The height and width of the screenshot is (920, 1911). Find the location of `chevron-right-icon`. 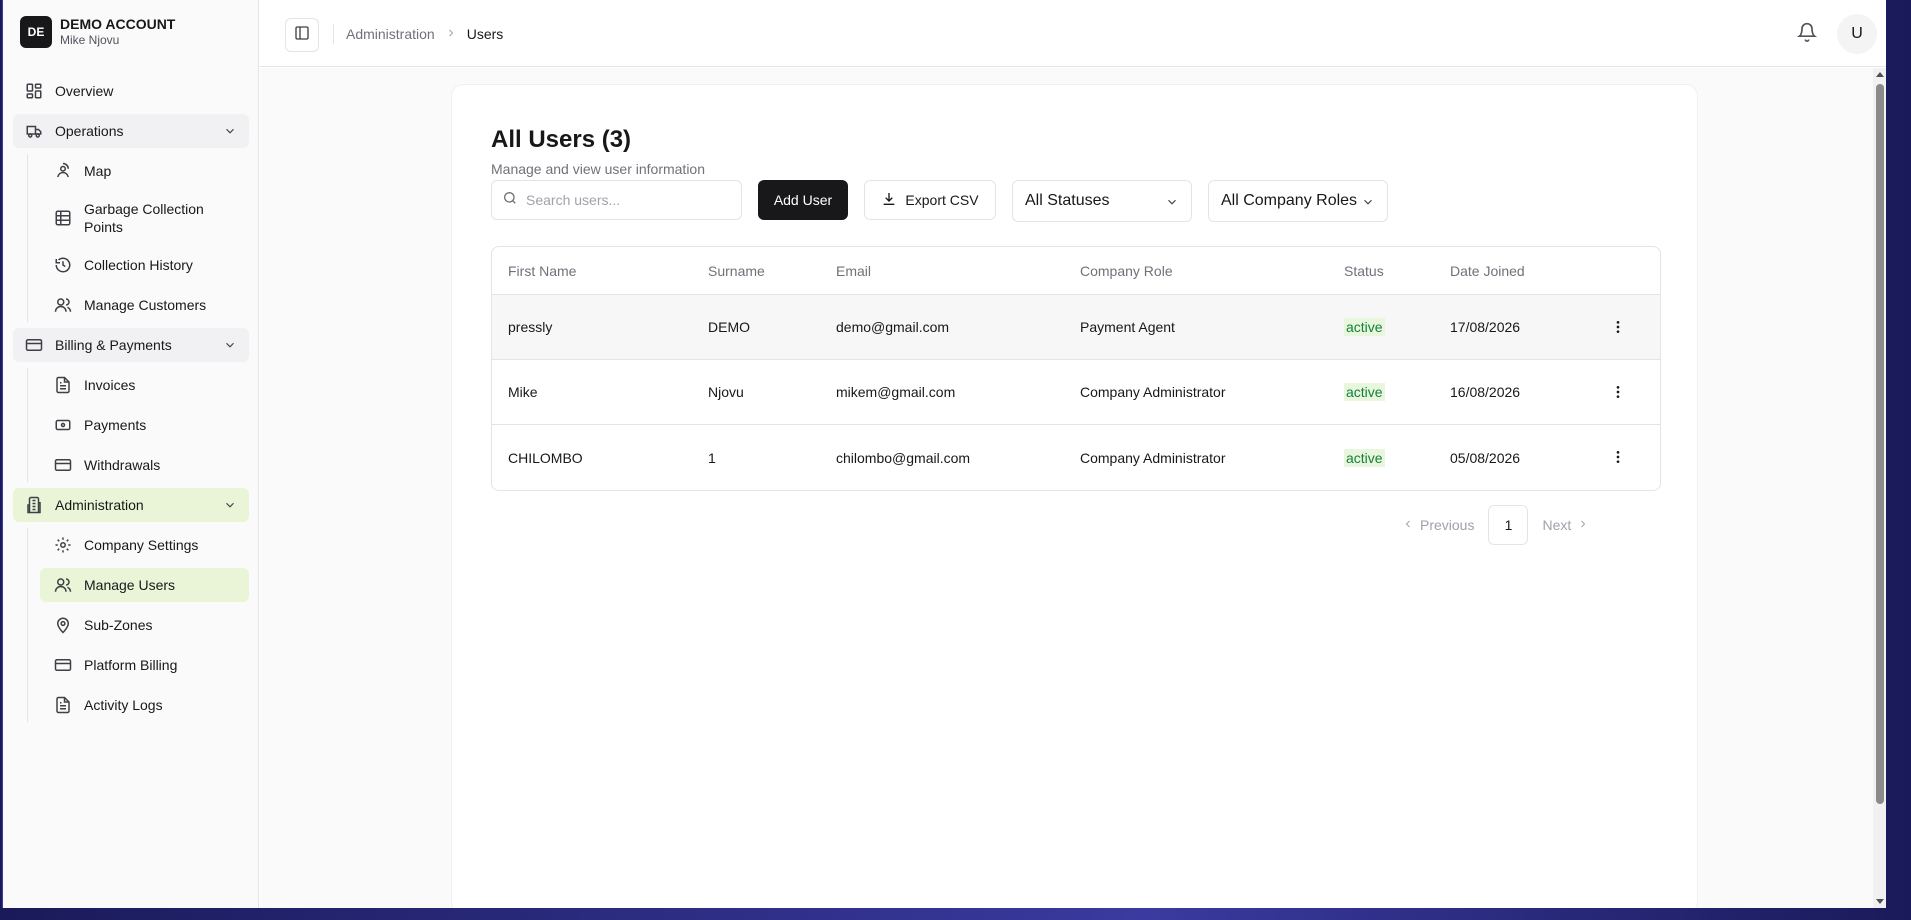

chevron-right-icon is located at coordinates (1583, 525).